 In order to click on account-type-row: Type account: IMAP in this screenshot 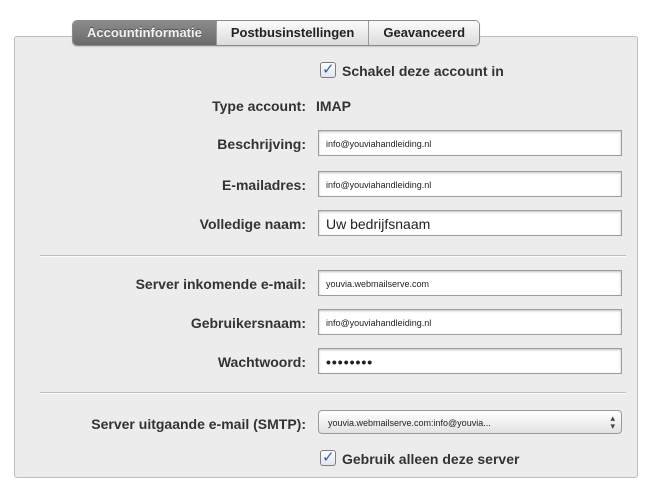, I will do `click(323, 106)`.